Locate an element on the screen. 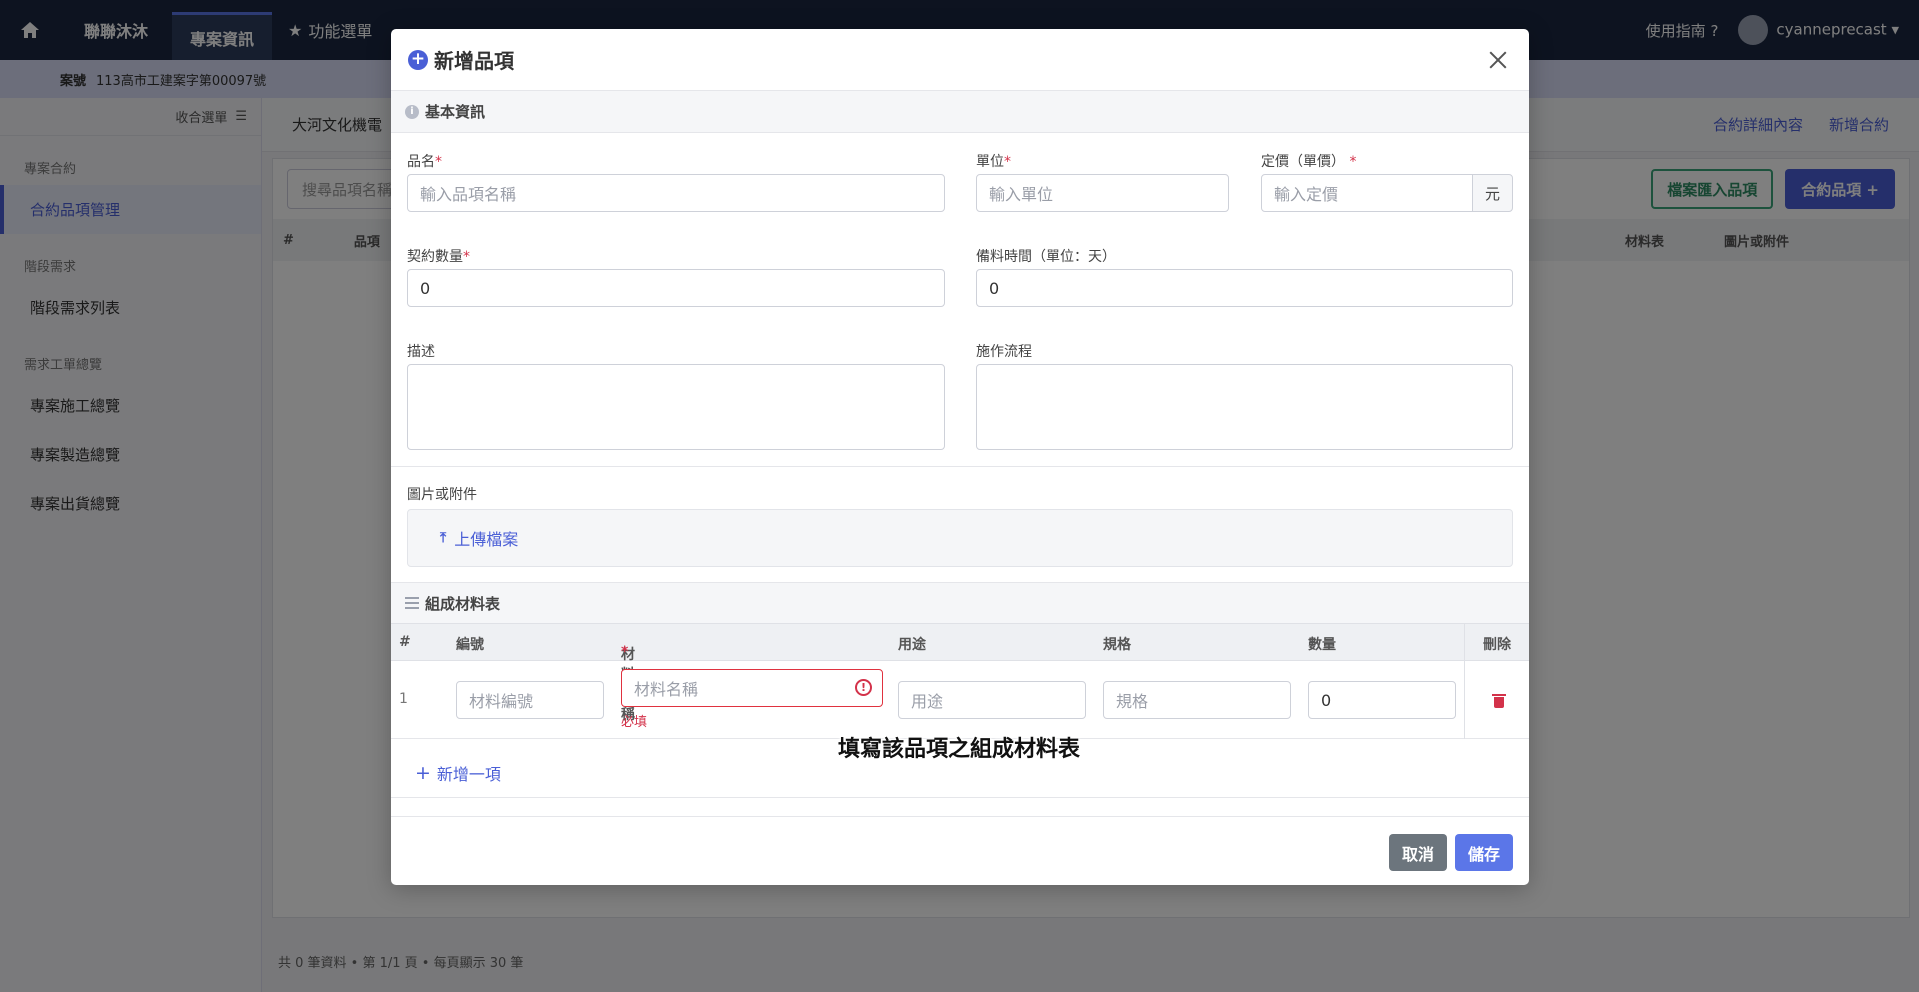 The image size is (1919, 992). modal-header: + 新增品項 is located at coordinates (960, 60).